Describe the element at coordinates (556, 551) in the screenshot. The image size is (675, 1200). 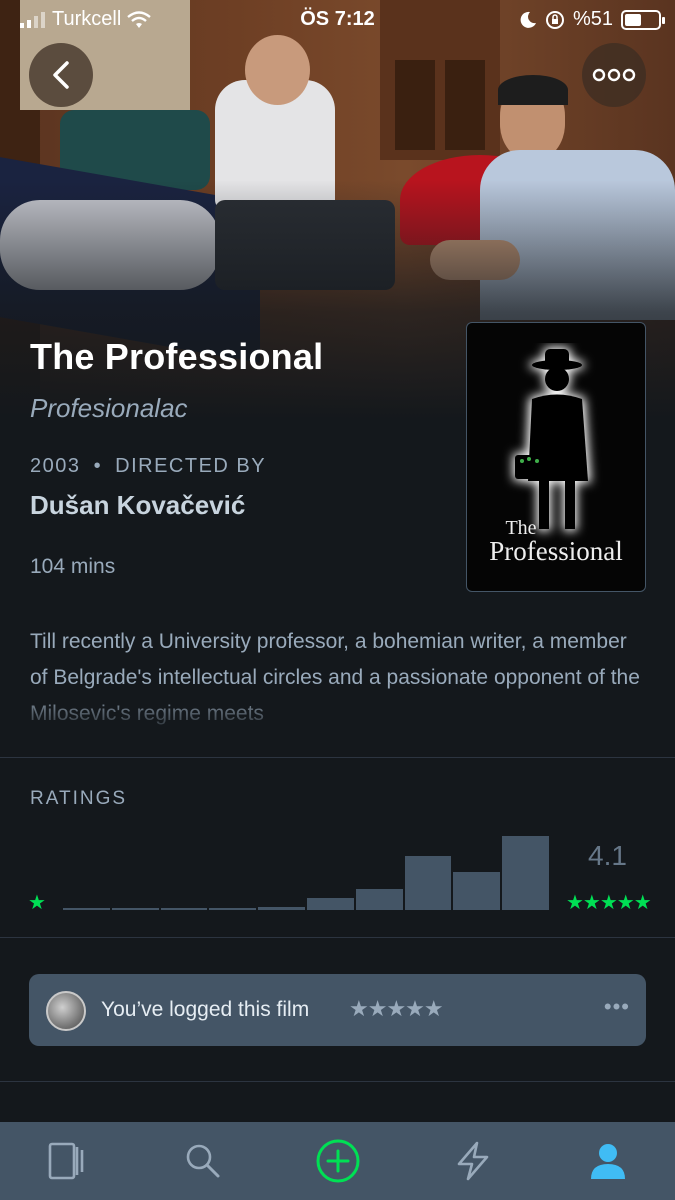
I see `poster-title-line2: Professional` at that location.